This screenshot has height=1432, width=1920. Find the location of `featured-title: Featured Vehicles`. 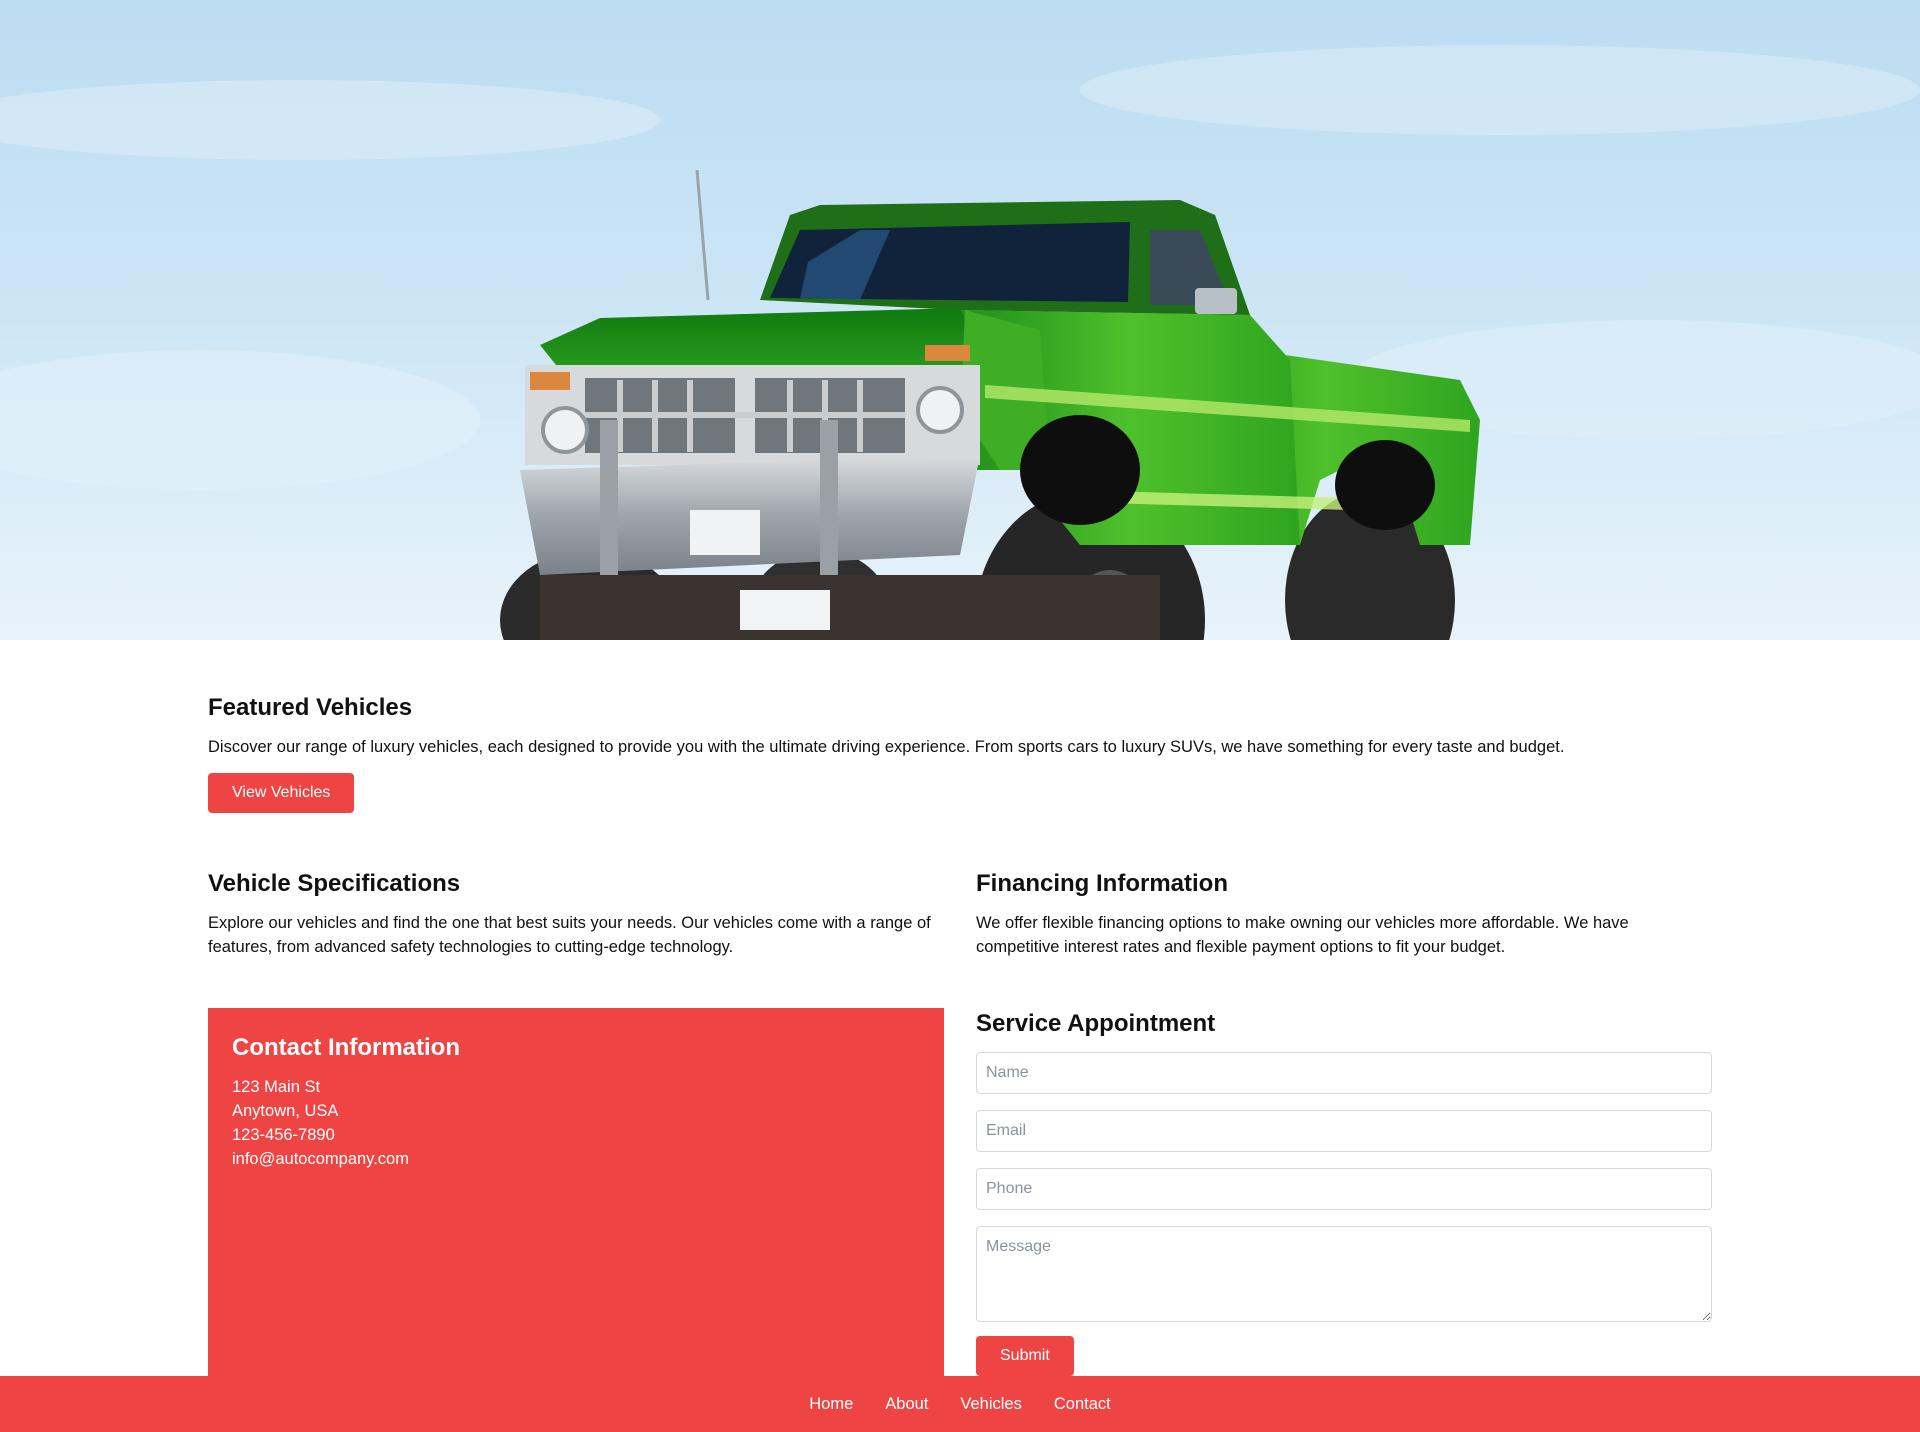

featured-title: Featured Vehicles is located at coordinates (310, 707).